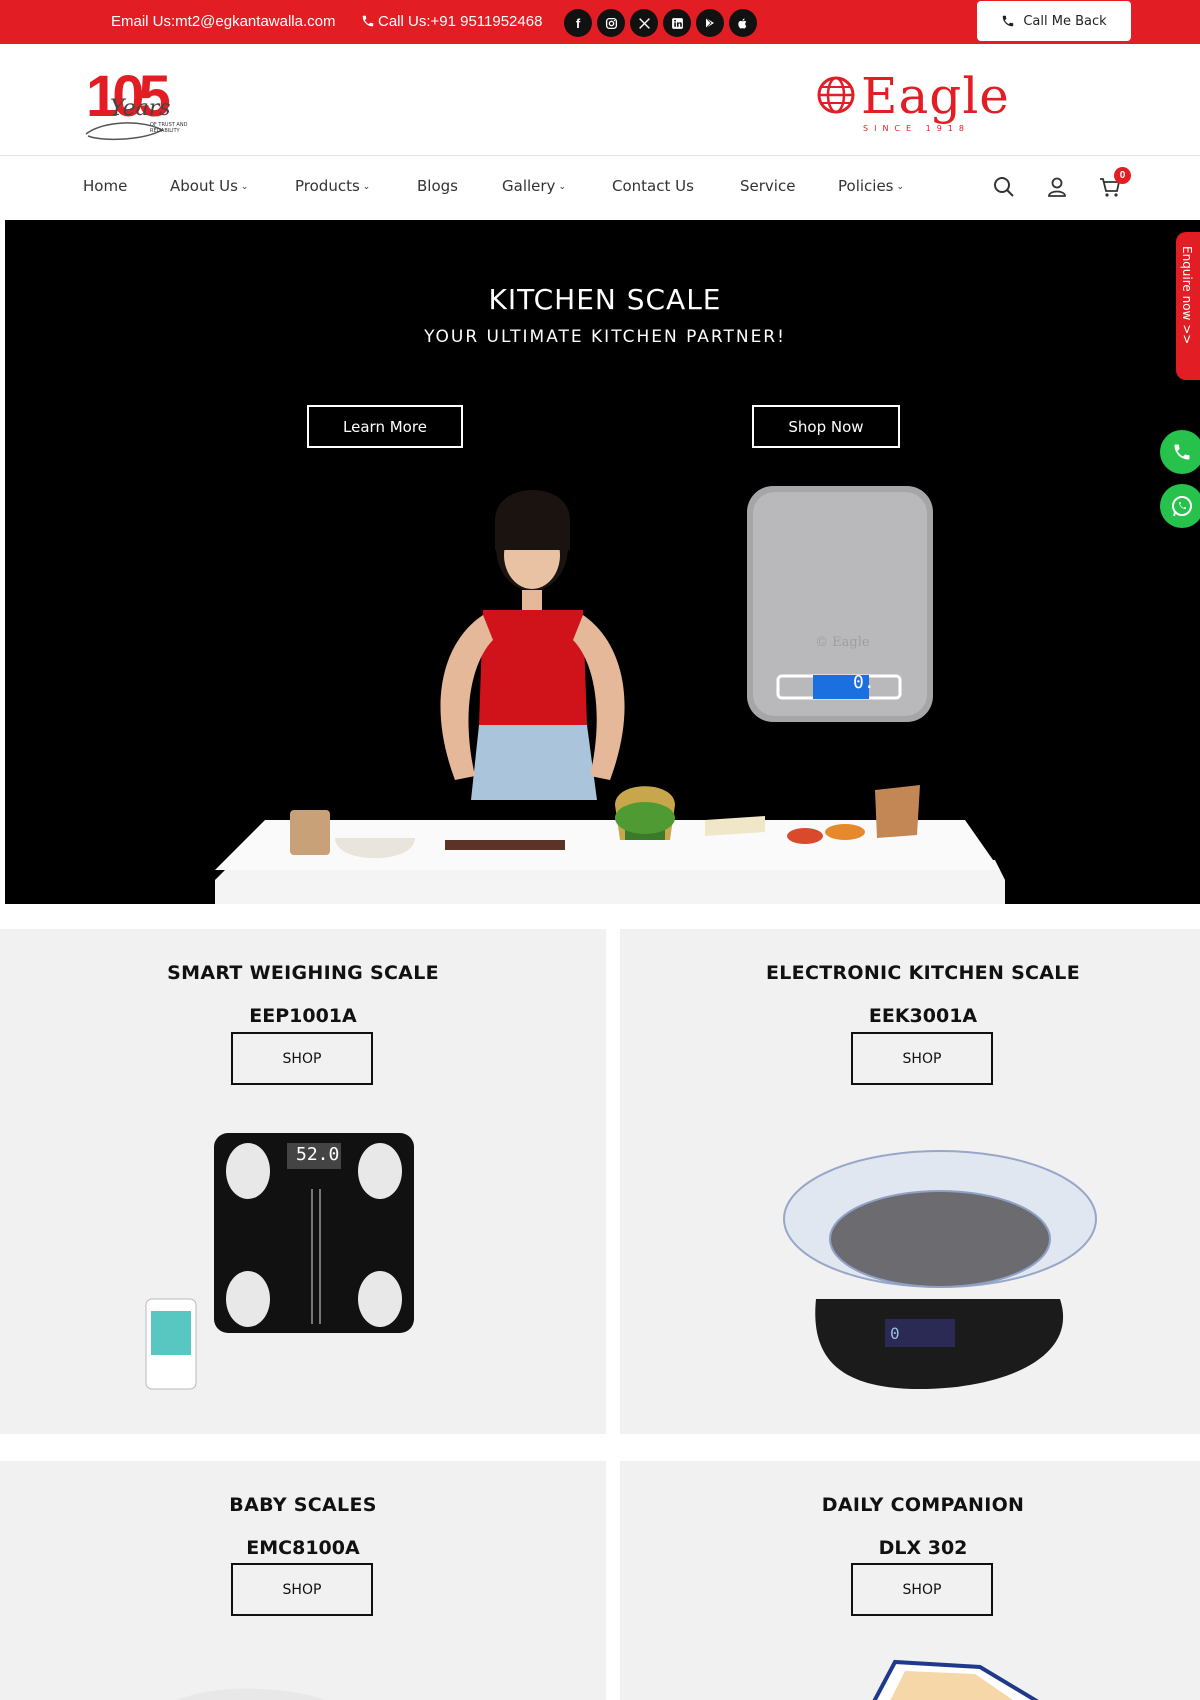  What do you see at coordinates (660, 23) in the screenshot?
I see `social-links: f` at bounding box center [660, 23].